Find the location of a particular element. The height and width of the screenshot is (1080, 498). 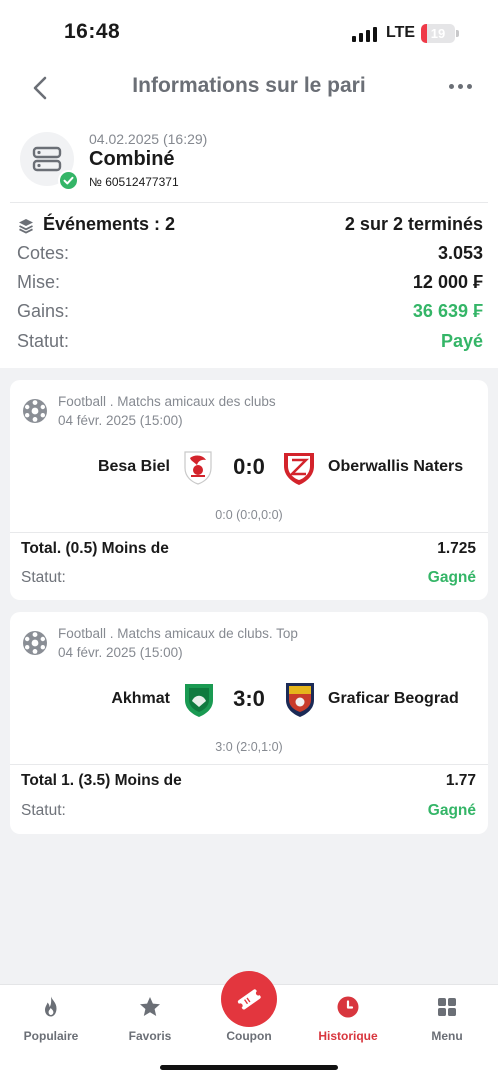

pick-odd: 1.725 is located at coordinates (456, 548).